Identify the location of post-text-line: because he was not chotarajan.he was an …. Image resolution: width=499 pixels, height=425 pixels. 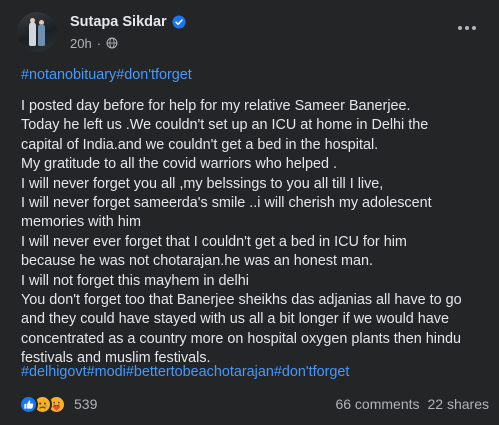
(197, 261).